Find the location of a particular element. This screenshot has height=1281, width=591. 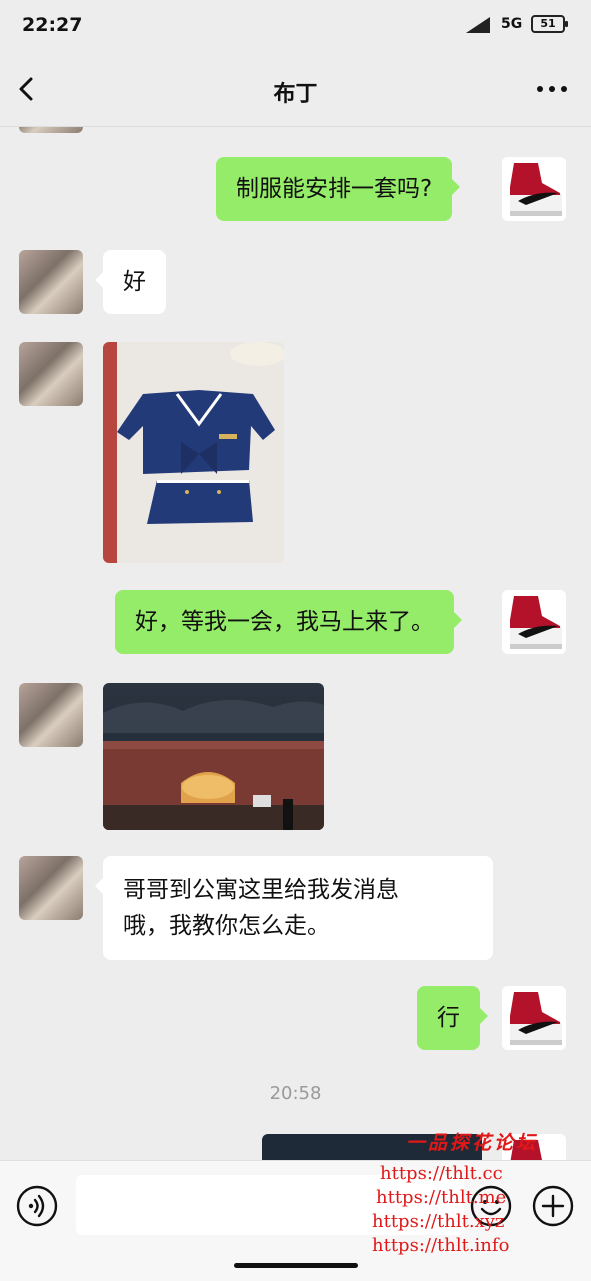

message-bubble: 好，等我一会，我马上来了。 is located at coordinates (288, 622).